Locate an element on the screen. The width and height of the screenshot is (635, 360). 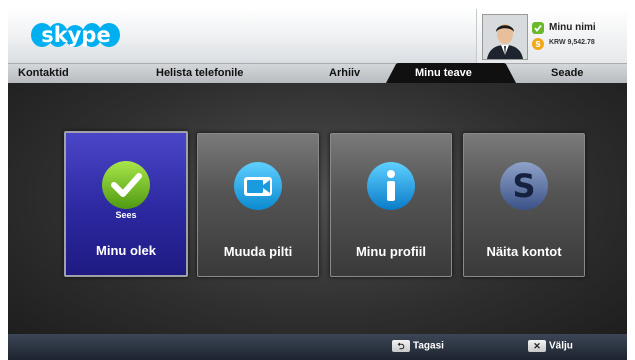
exit-button-label: Välju is located at coordinates (561, 346).